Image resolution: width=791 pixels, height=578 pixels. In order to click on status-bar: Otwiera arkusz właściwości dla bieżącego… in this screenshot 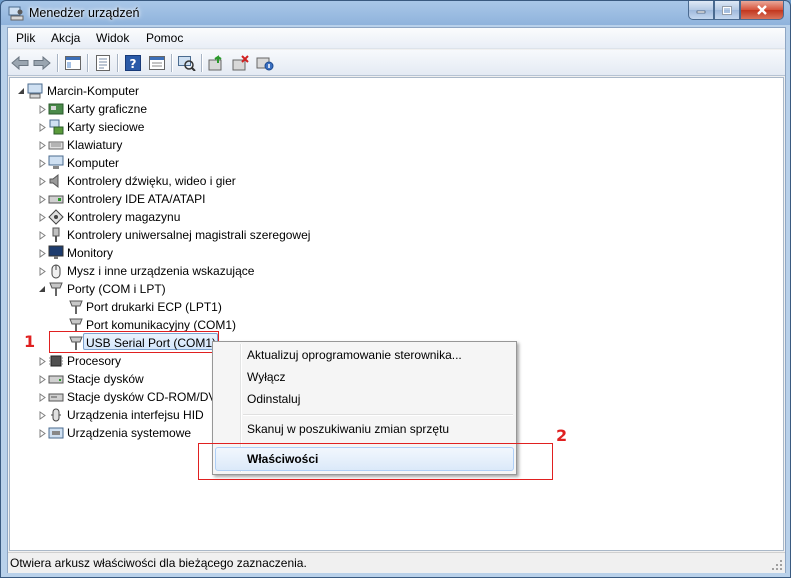, I will do `click(396, 562)`.